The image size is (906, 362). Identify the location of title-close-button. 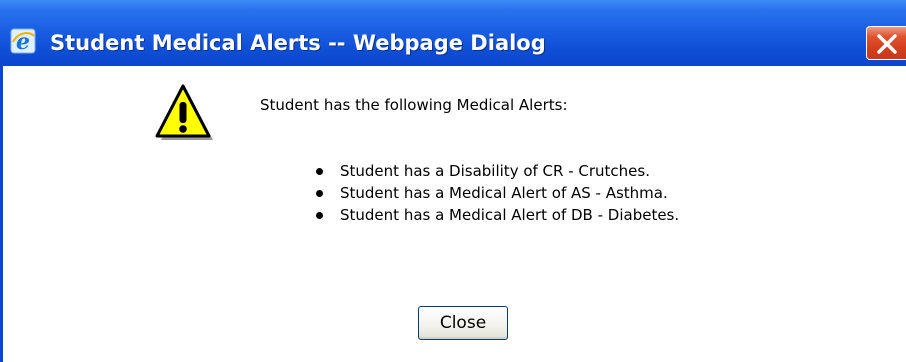
(886, 43).